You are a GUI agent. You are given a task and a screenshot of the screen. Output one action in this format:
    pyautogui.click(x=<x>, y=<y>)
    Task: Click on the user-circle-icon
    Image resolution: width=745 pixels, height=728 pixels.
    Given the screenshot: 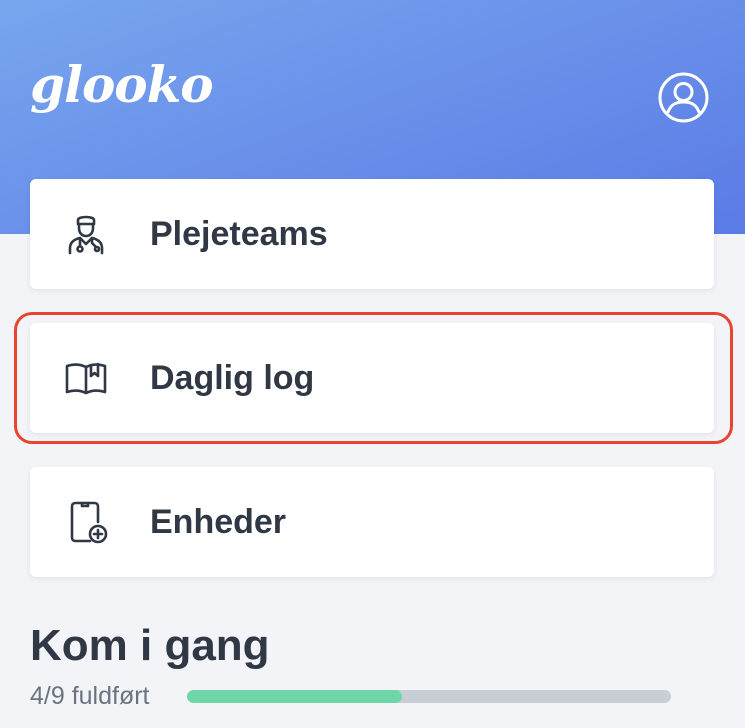 What is the action you would take?
    pyautogui.click(x=683, y=97)
    